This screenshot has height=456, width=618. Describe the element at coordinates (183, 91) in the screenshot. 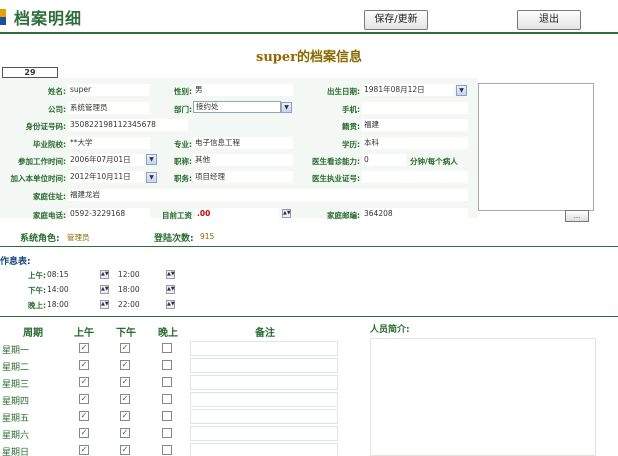

I see `gender-label: 性别:` at that location.